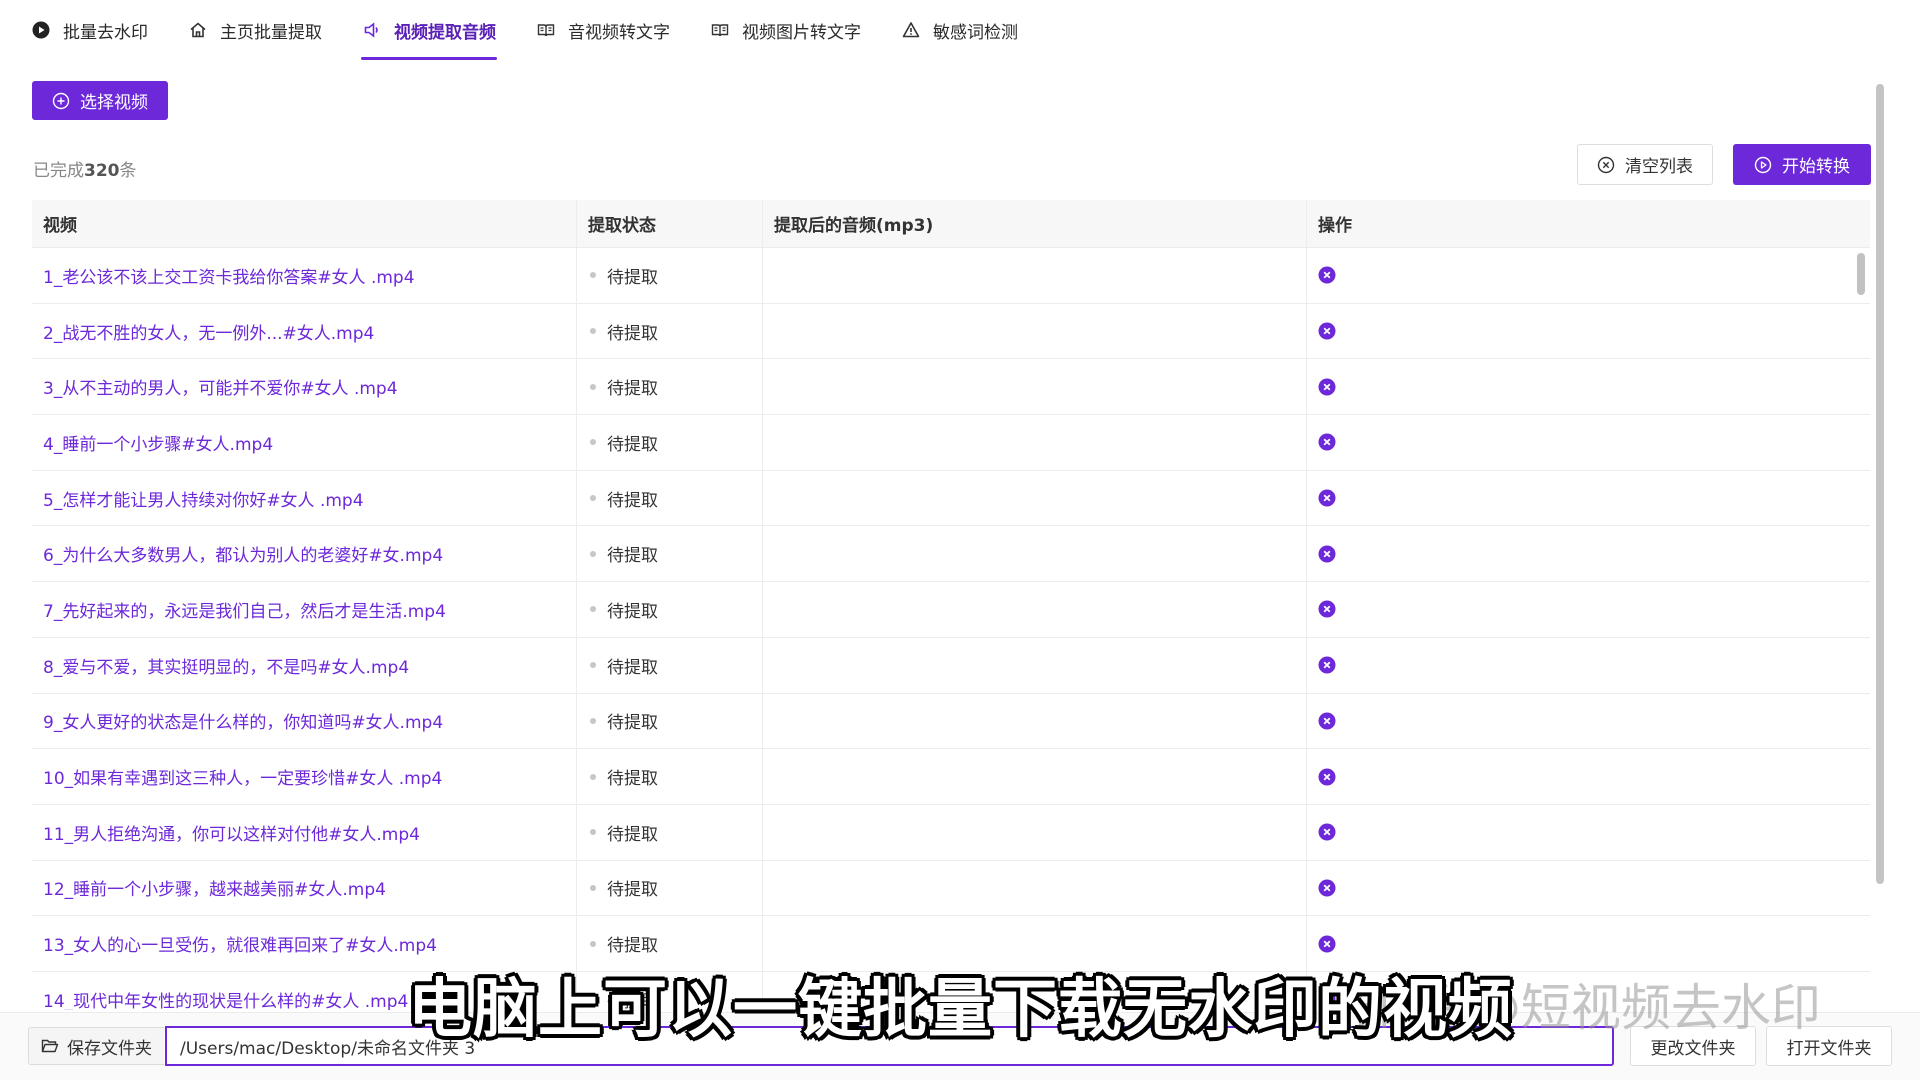 This screenshot has height=1080, width=1920. What do you see at coordinates (1659, 167) in the screenshot?
I see `clear-list-label: 清空列表` at bounding box center [1659, 167].